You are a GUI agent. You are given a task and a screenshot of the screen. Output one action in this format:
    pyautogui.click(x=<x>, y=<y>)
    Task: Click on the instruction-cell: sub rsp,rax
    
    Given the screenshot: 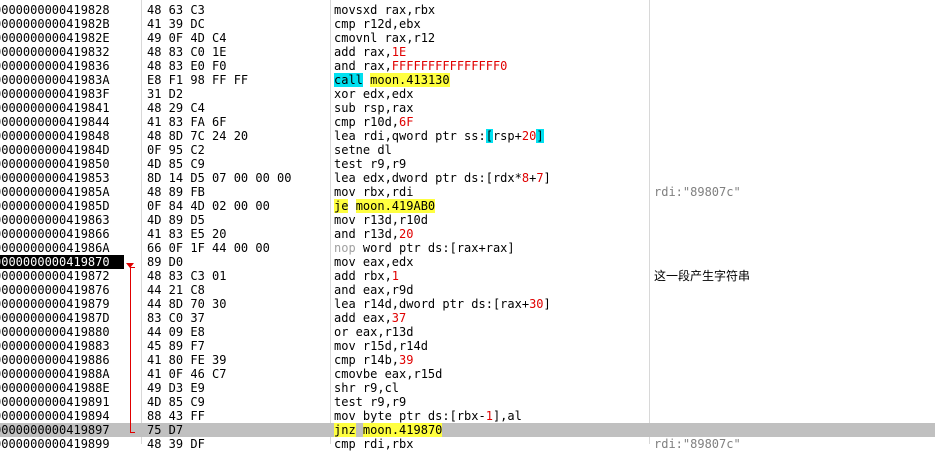 What is the action you would take?
    pyautogui.click(x=490, y=108)
    